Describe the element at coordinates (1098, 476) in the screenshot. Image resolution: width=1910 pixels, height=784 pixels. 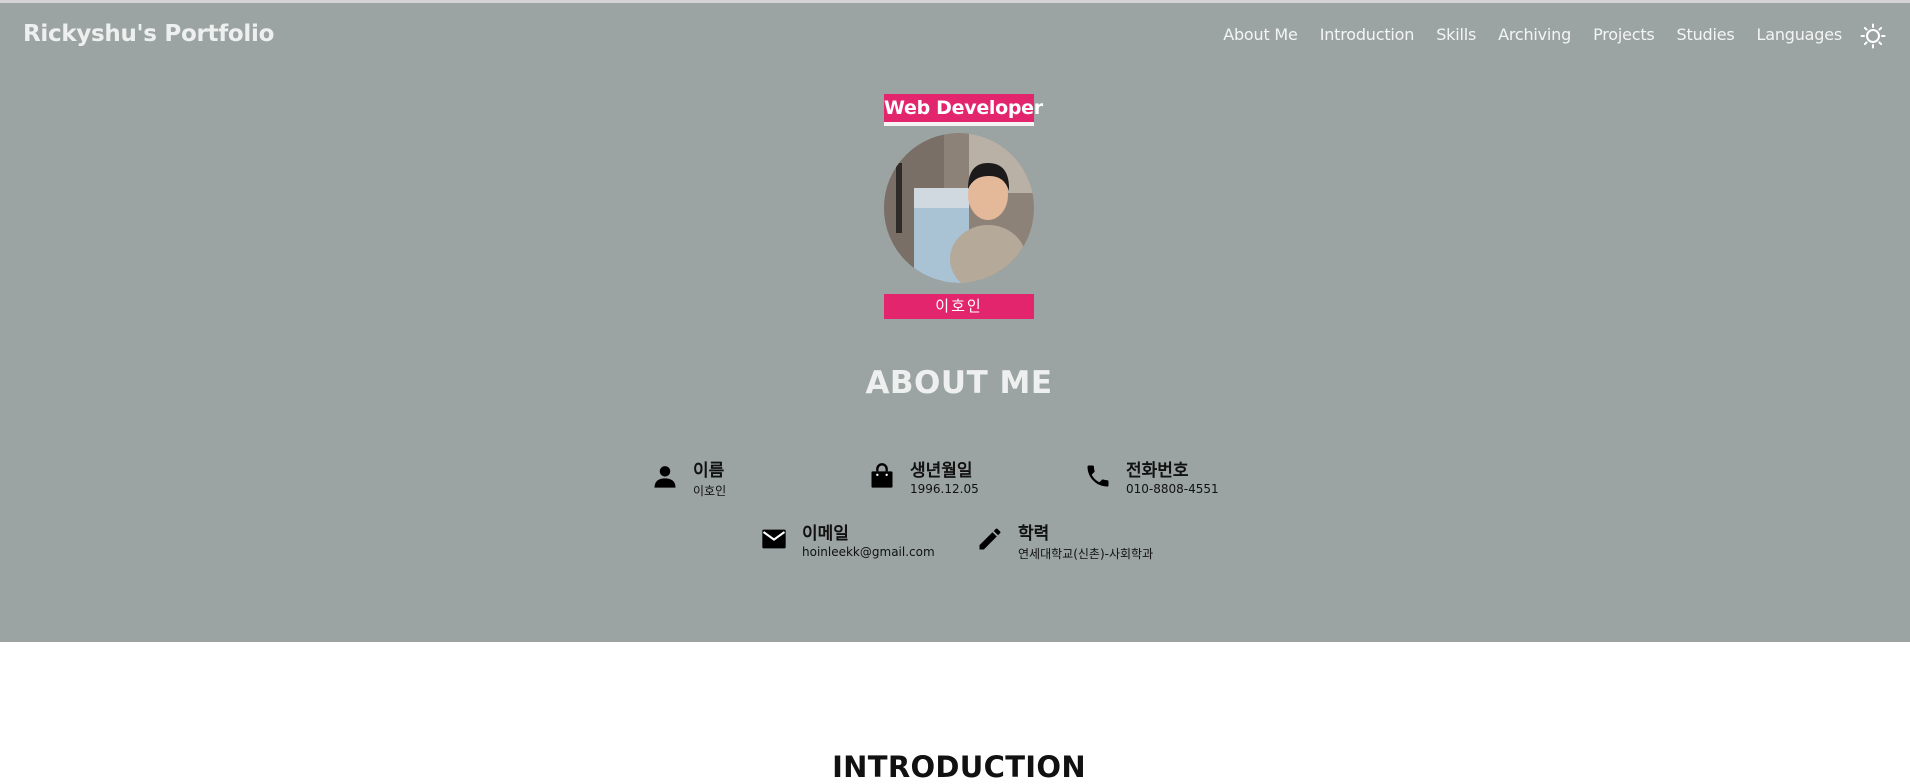
I see `phone-icon` at that location.